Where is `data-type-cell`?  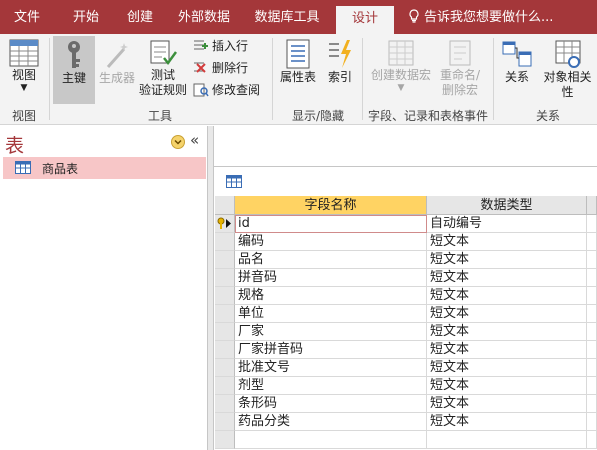
data-type-cell is located at coordinates (507, 440).